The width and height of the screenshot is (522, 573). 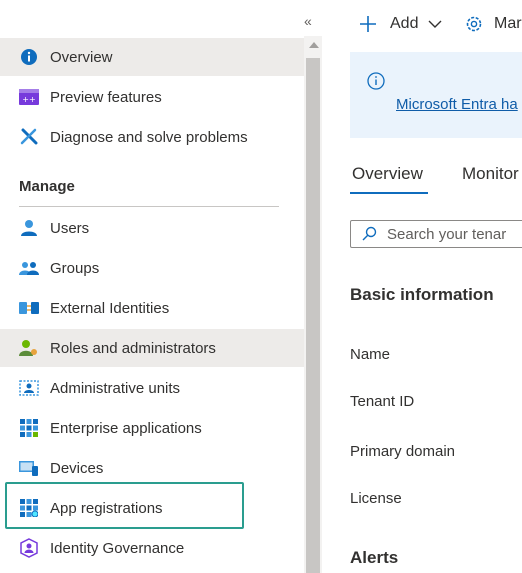 What do you see at coordinates (457, 104) in the screenshot?
I see `banner-link: Microsoft Entra ha` at bounding box center [457, 104].